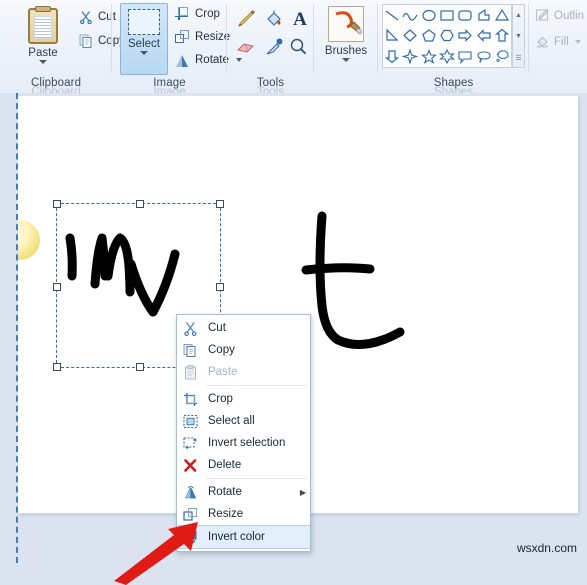 The image size is (587, 585). What do you see at coordinates (139, 204) in the screenshot?
I see `selection-handle-top-center` at bounding box center [139, 204].